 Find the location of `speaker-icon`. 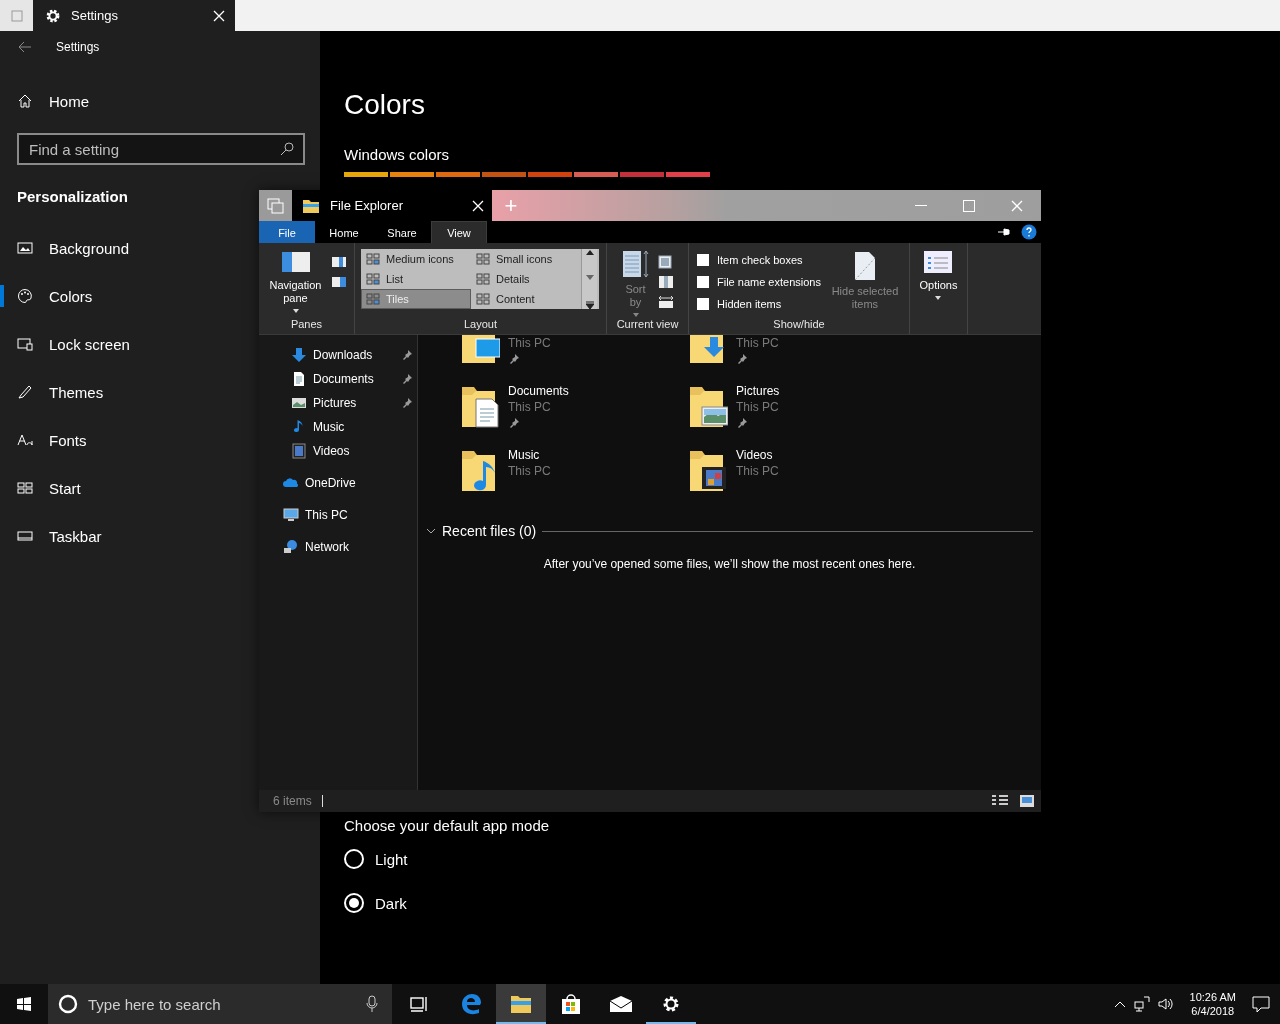

speaker-icon is located at coordinates (1165, 1004).